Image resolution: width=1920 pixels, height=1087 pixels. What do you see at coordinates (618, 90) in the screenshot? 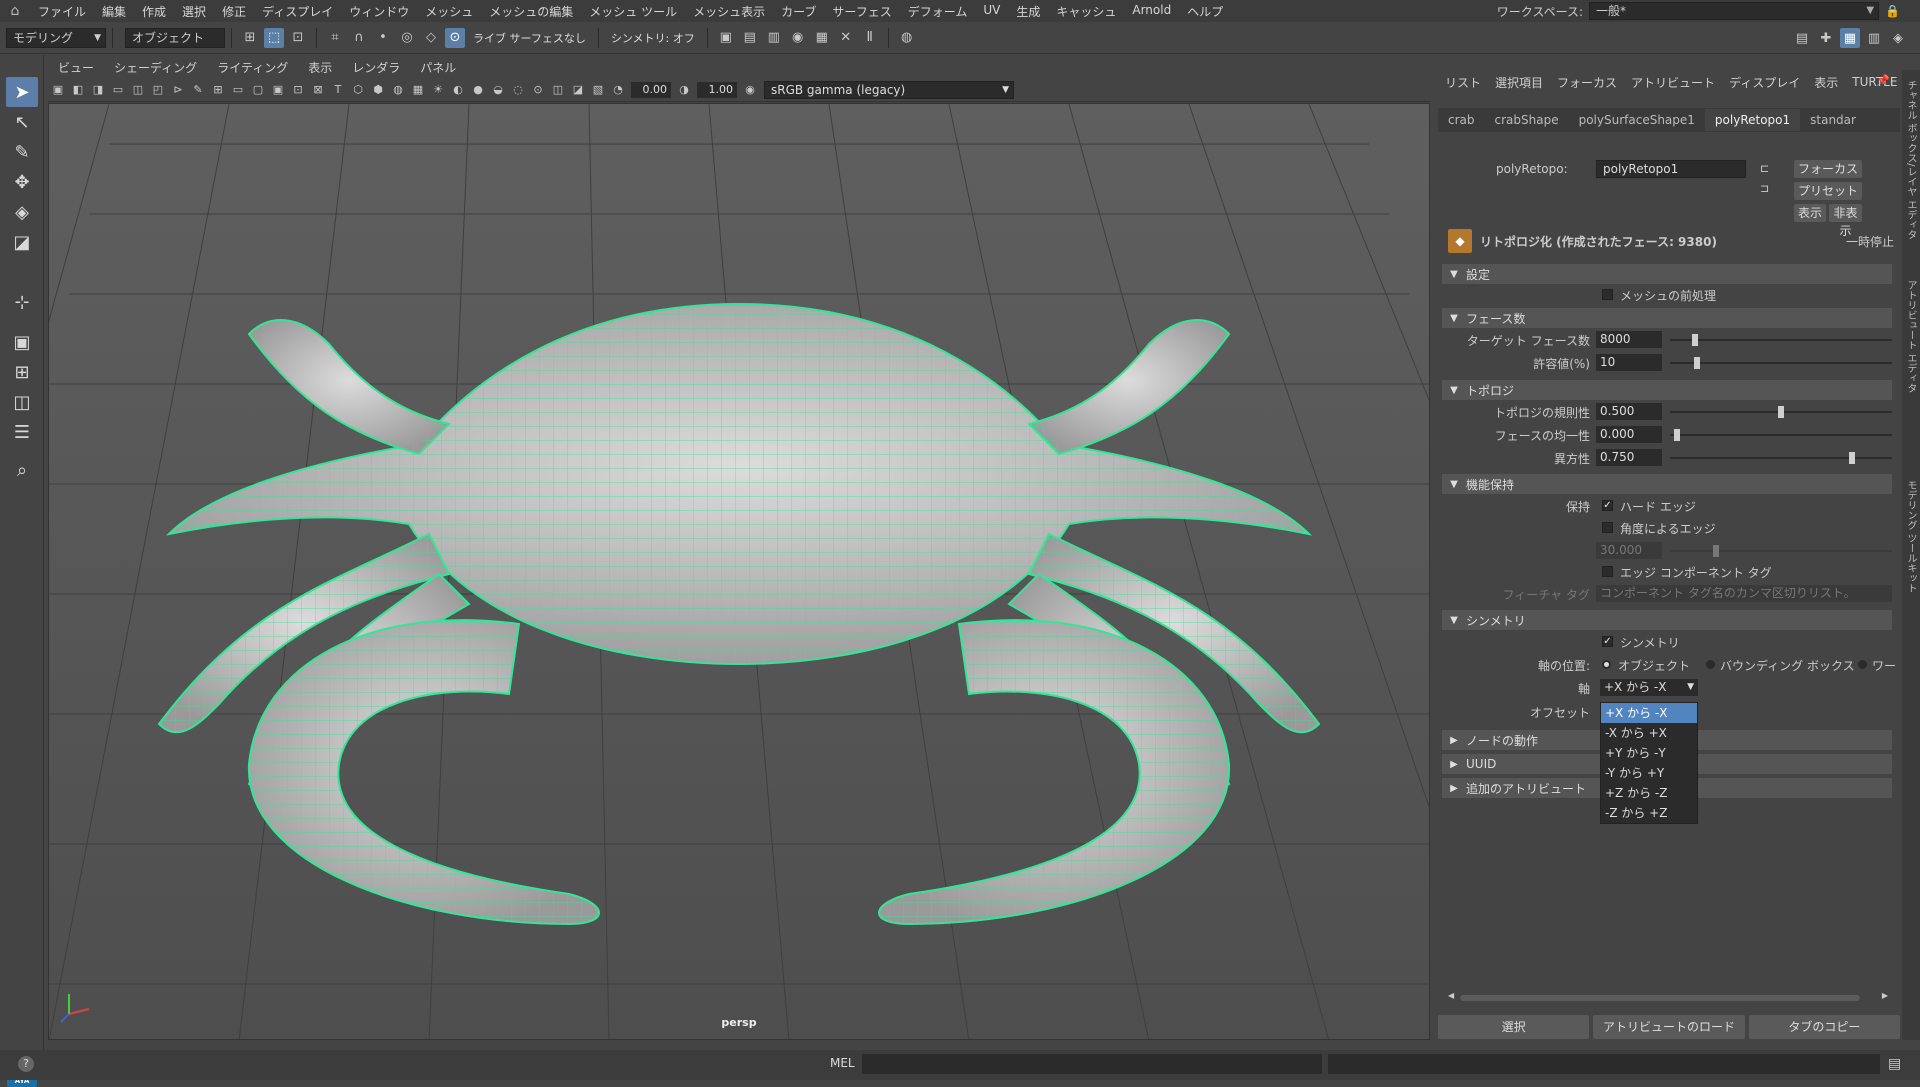
I see `exposure-icon: ◔` at bounding box center [618, 90].